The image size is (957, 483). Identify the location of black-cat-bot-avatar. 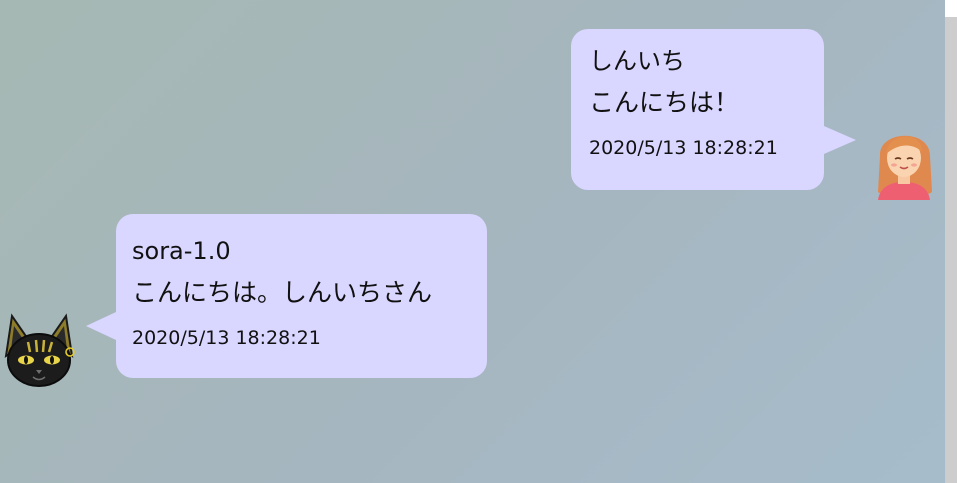
(39, 351).